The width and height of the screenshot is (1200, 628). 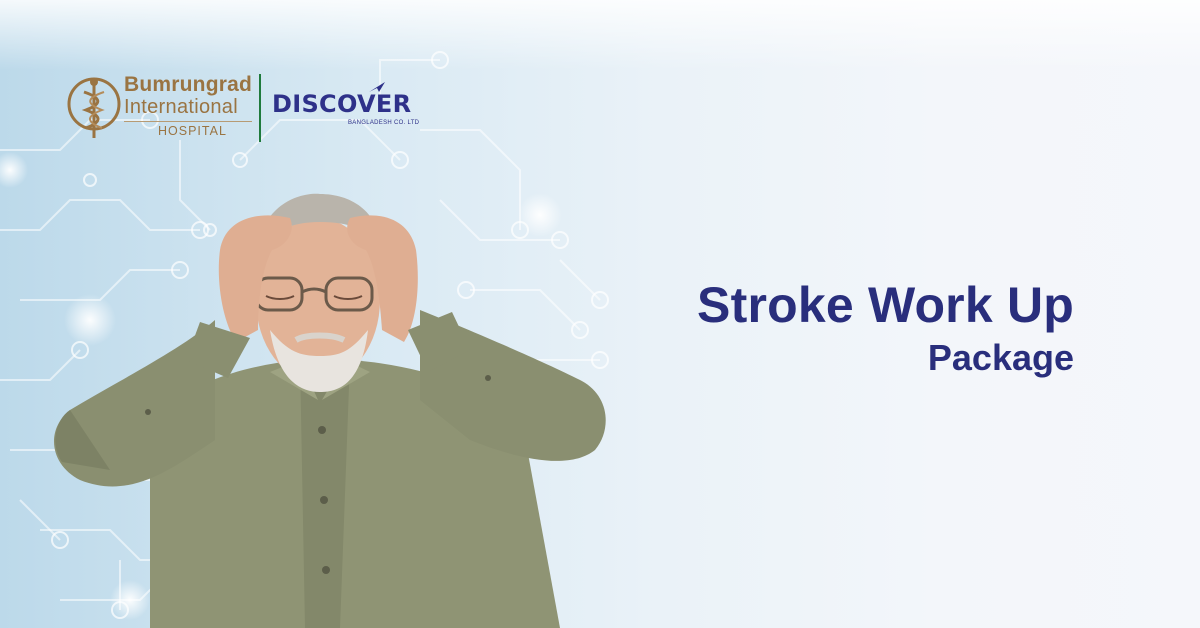 What do you see at coordinates (181, 107) in the screenshot?
I see `hospital-name-line2: International` at bounding box center [181, 107].